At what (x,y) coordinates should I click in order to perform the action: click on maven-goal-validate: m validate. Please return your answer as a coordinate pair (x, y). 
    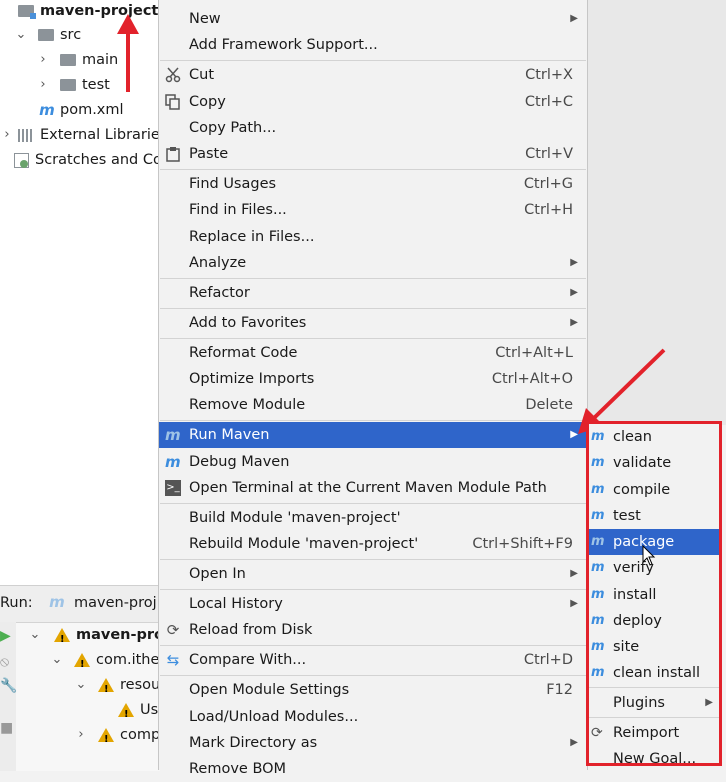
    Looking at the image, I should click on (654, 463).